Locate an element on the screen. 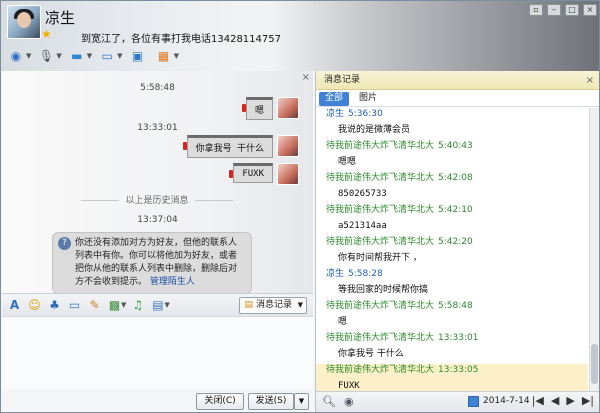 Image resolution: width=600 pixels, height=413 pixels. message-row: FUXK is located at coordinates (264, 174).